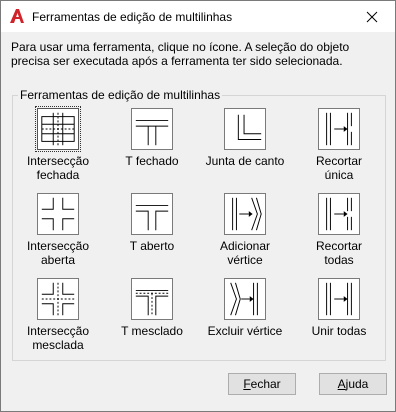 This screenshot has width=396, height=412. What do you see at coordinates (132, 17) in the screenshot?
I see `window-title: Ferramentas de edição de multilinhas` at bounding box center [132, 17].